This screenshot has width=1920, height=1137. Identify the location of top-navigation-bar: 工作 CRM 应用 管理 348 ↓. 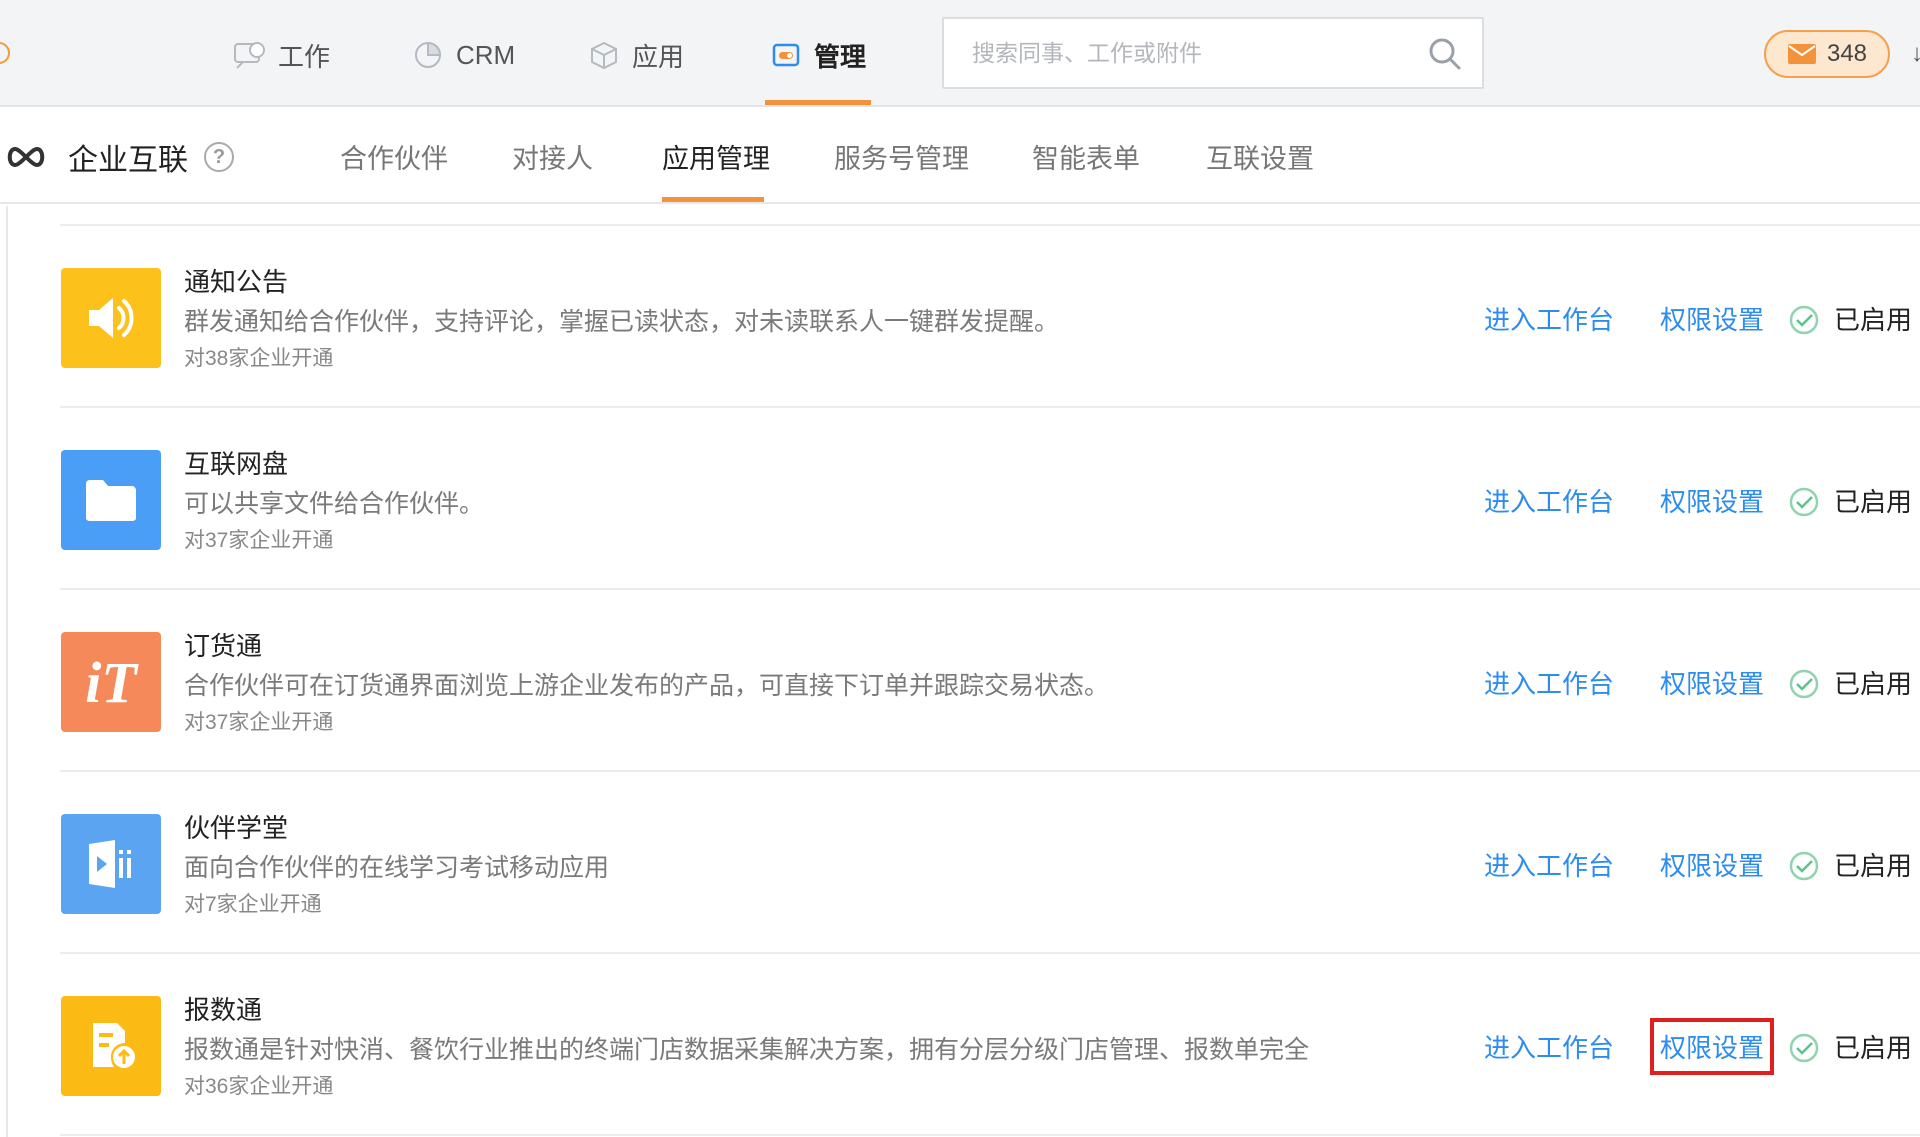
(960, 53).